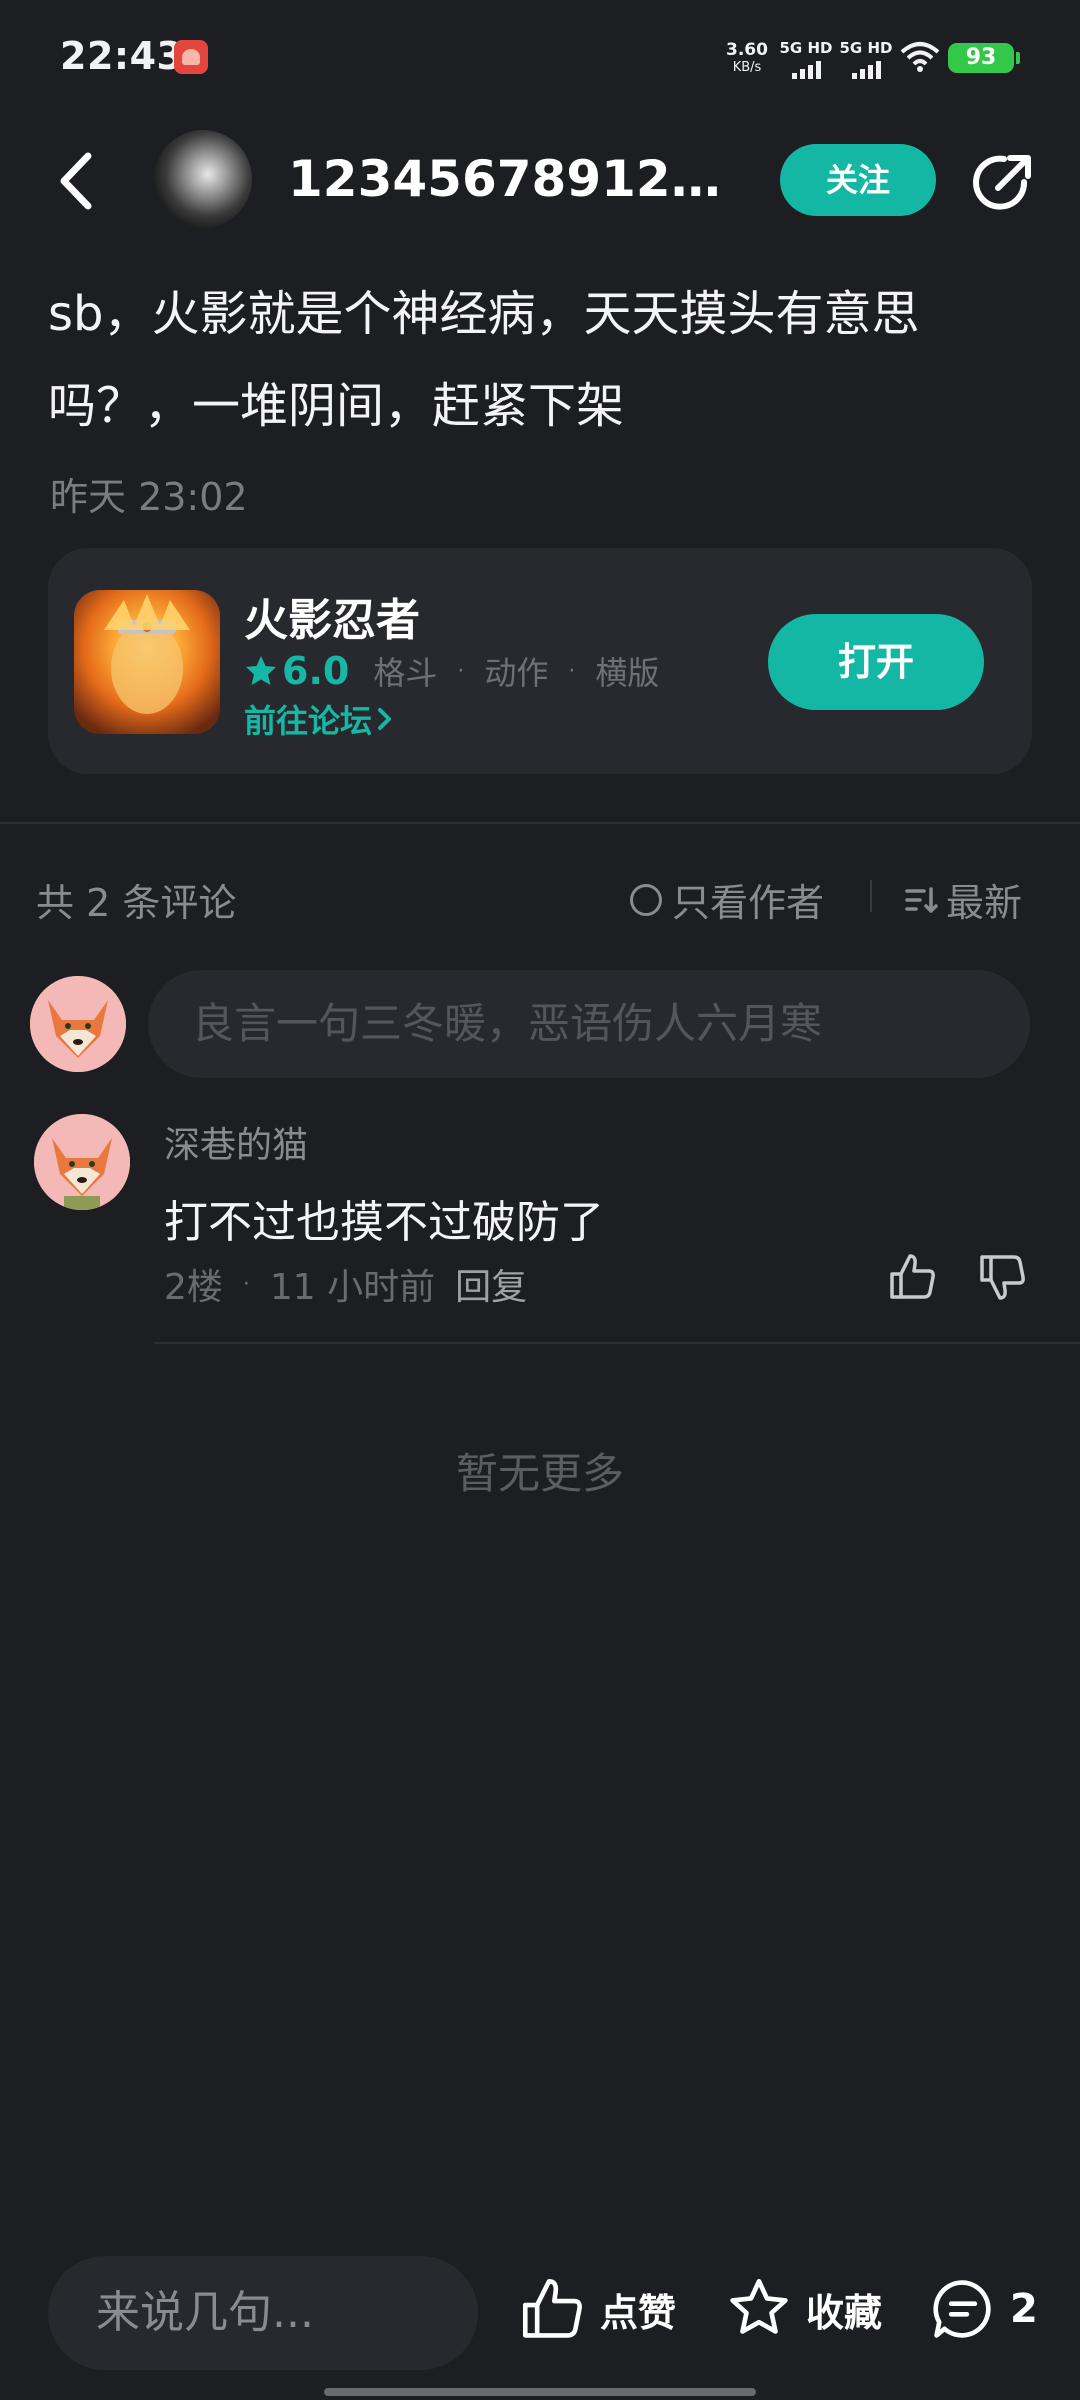 The height and width of the screenshot is (2400, 1080). I want to click on no-more-text: 暂无更多, so click(539, 1473).